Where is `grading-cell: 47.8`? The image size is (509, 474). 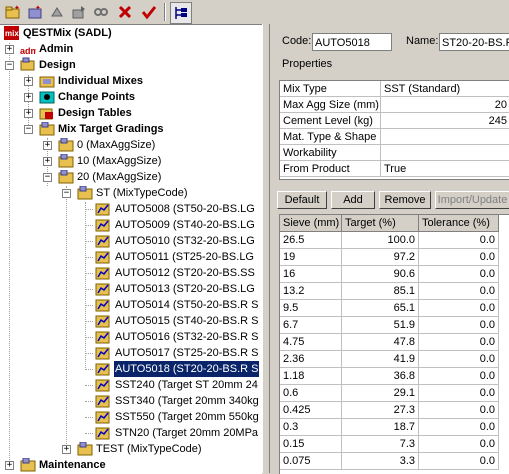 grading-cell: 47.8 is located at coordinates (380, 342).